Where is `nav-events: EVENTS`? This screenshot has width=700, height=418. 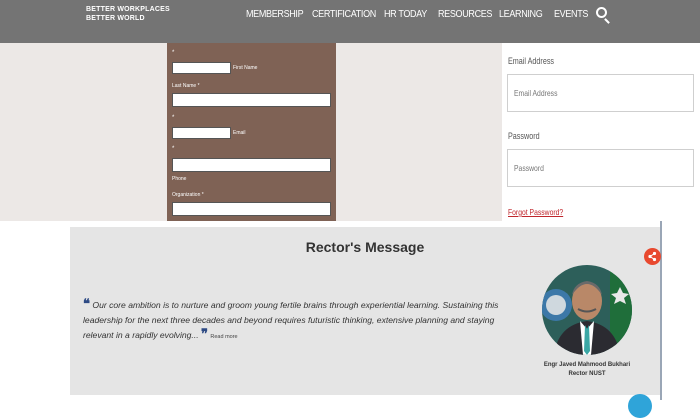
nav-events: EVENTS is located at coordinates (571, 14).